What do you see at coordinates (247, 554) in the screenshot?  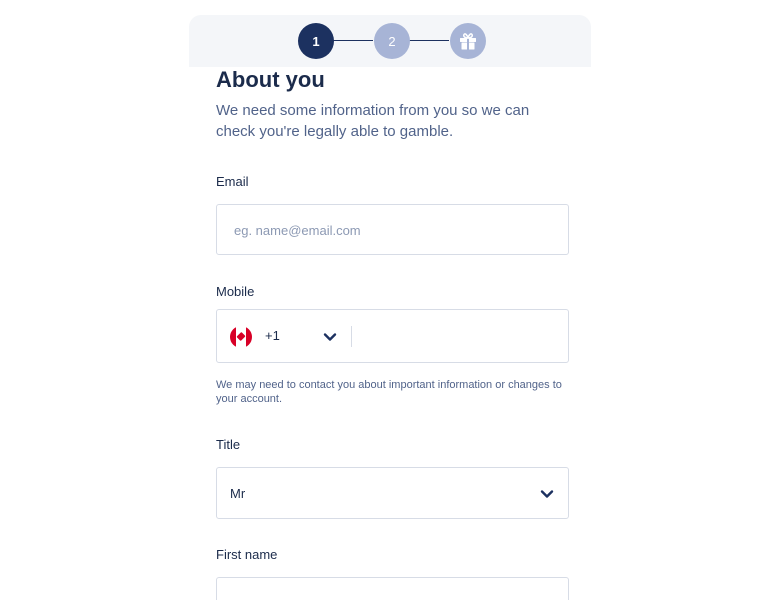 I see `first-name-label: First name` at bounding box center [247, 554].